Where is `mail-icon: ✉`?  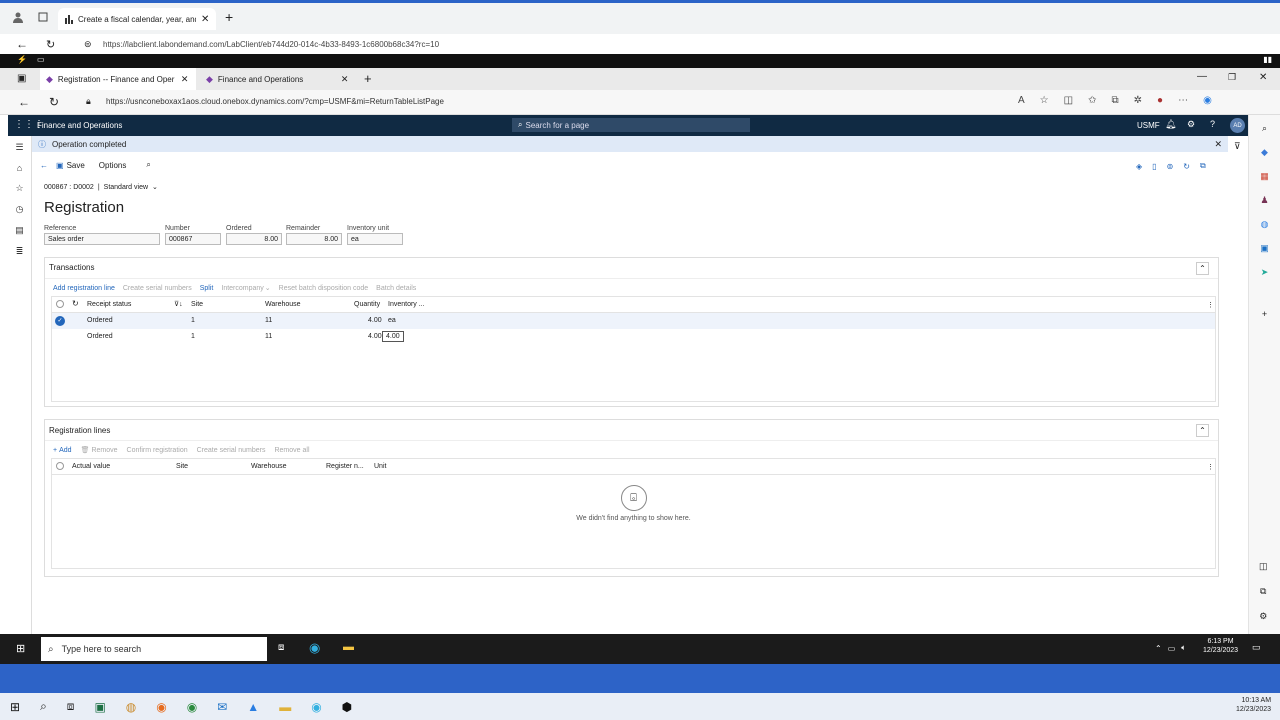 mail-icon: ✉ is located at coordinates (222, 707).